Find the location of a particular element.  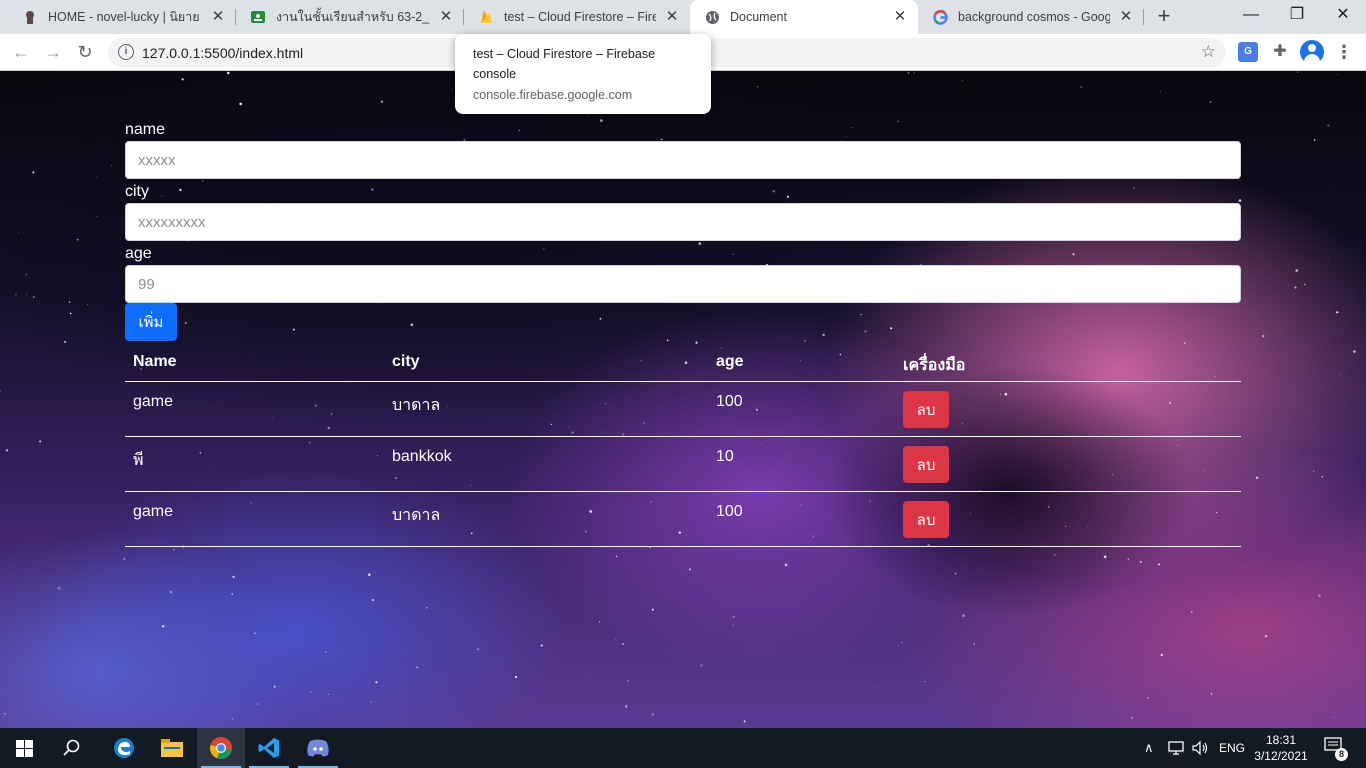

clock-date: 3/12/2021 is located at coordinates (1281, 756).